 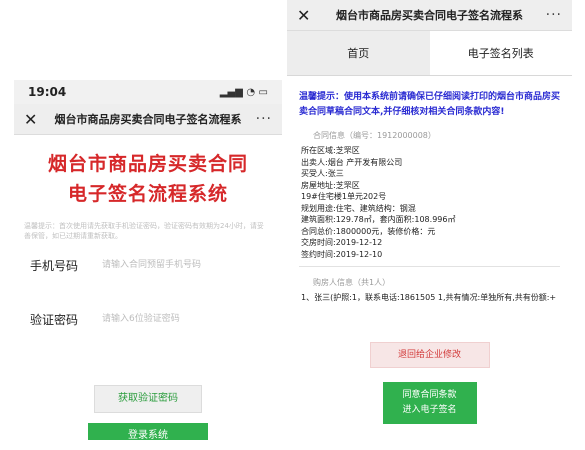 What do you see at coordinates (368, 231) in the screenshot?
I see `contract-line: 合同总价:1800000元，装修价格：元` at bounding box center [368, 231].